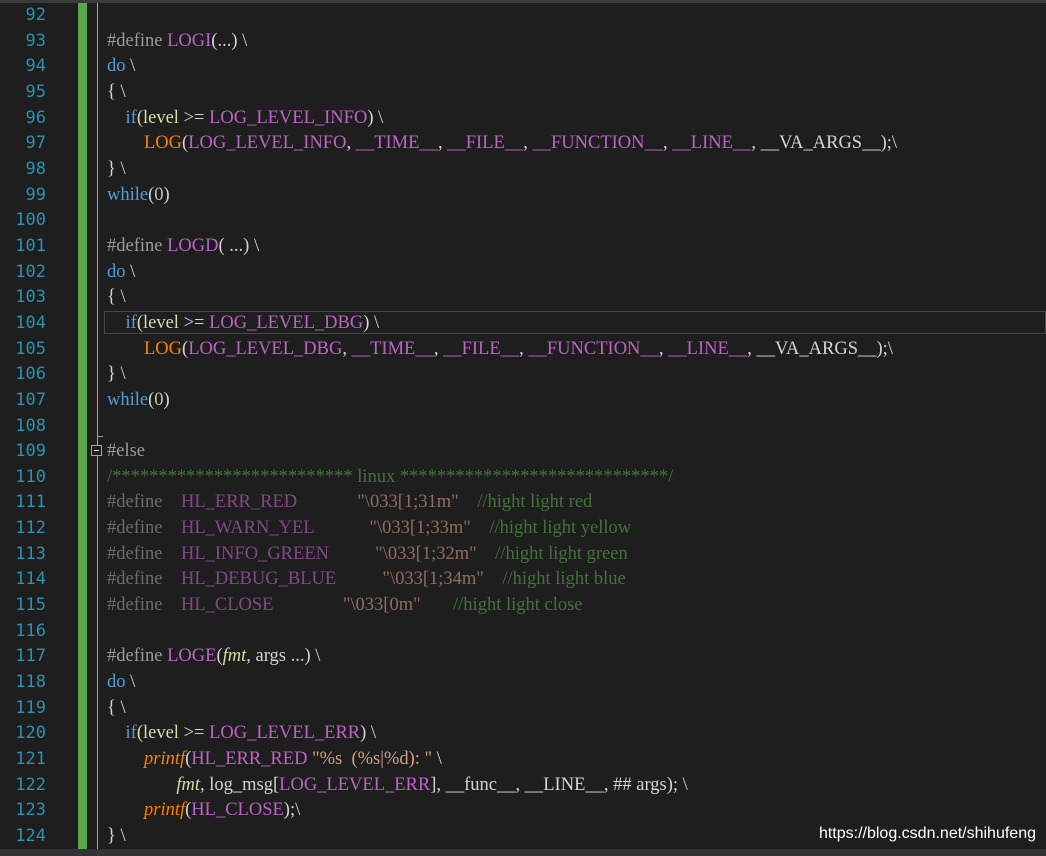 The height and width of the screenshot is (856, 1046). What do you see at coordinates (285, 733) in the screenshot?
I see `code-token: LOG_LEVEL_ERR` at bounding box center [285, 733].